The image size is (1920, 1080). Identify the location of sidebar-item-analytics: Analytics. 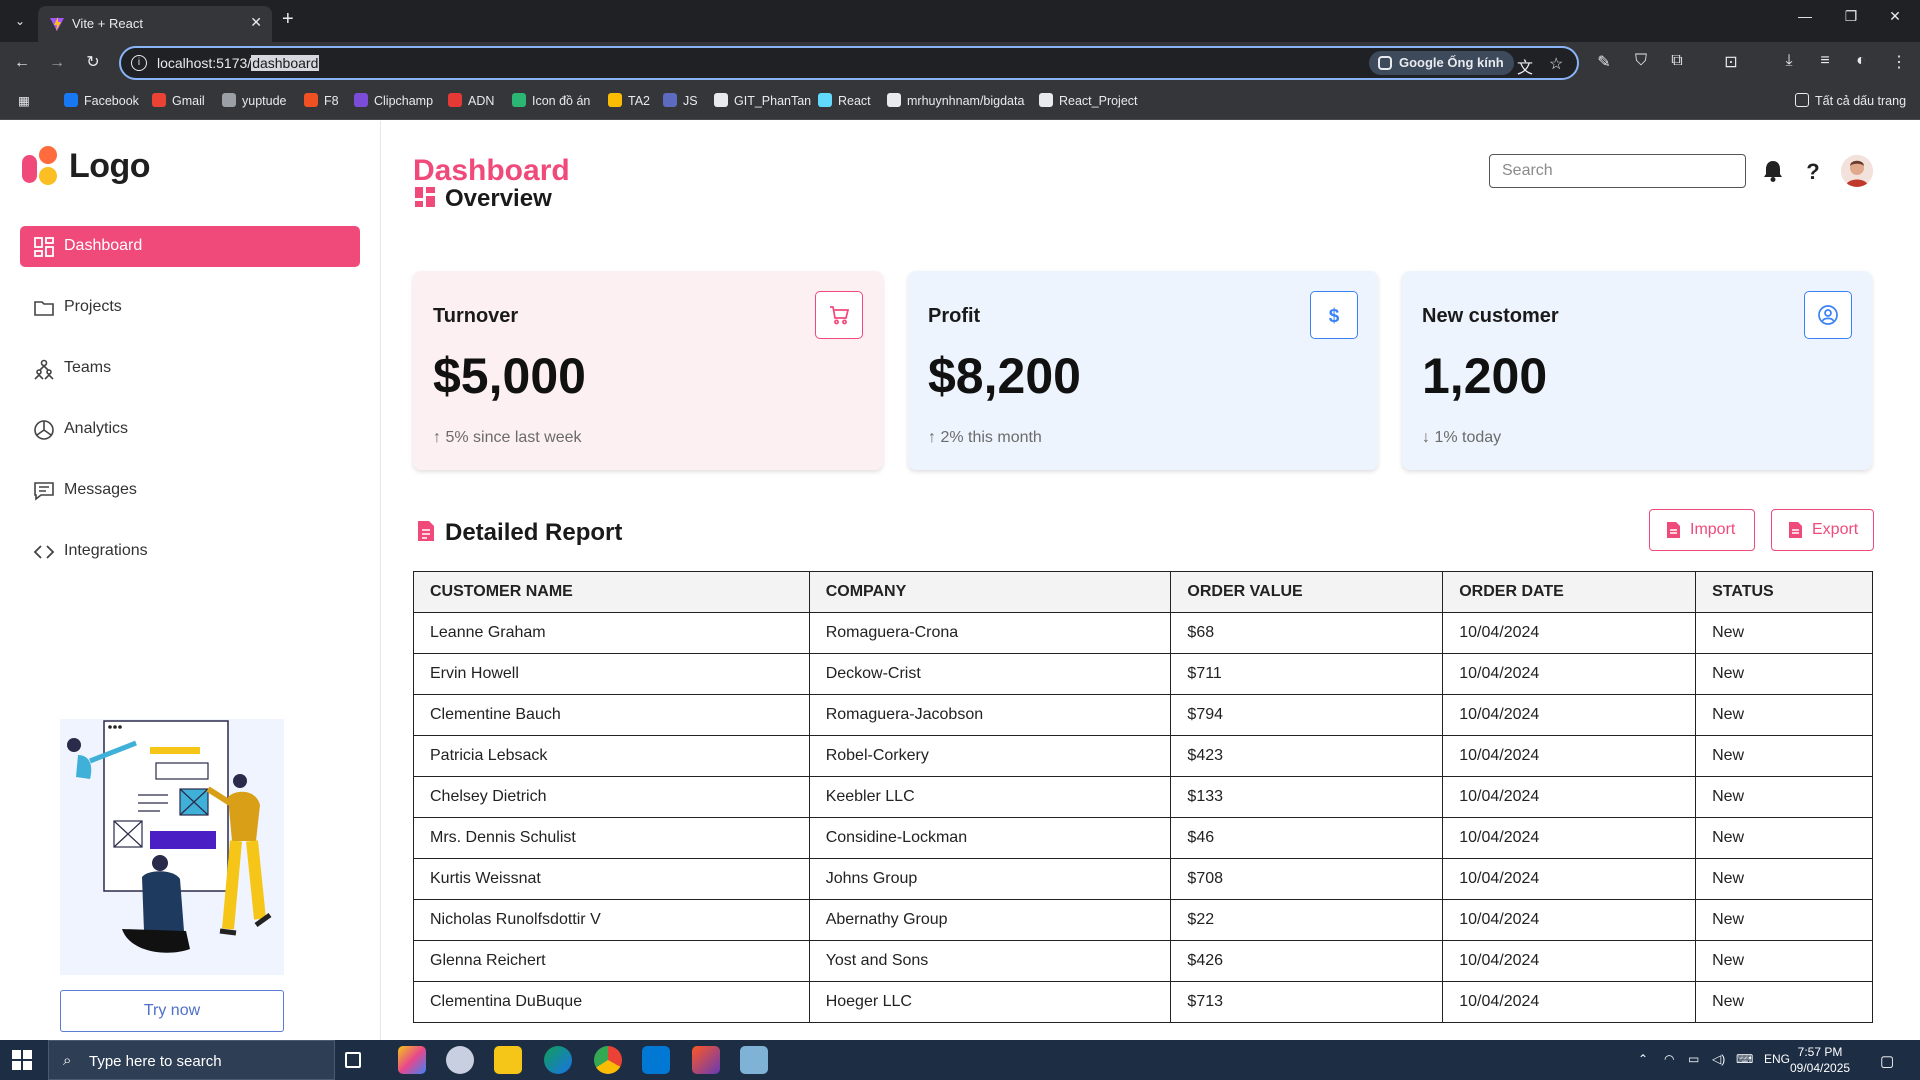
(190, 429).